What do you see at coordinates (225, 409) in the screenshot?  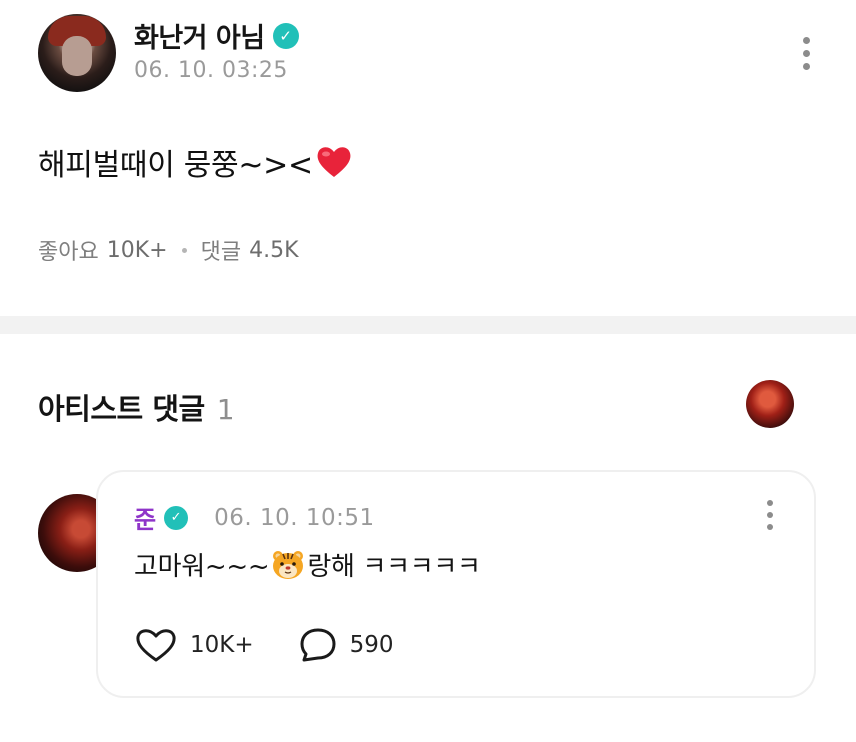 I see `artist-comments-count: 1` at bounding box center [225, 409].